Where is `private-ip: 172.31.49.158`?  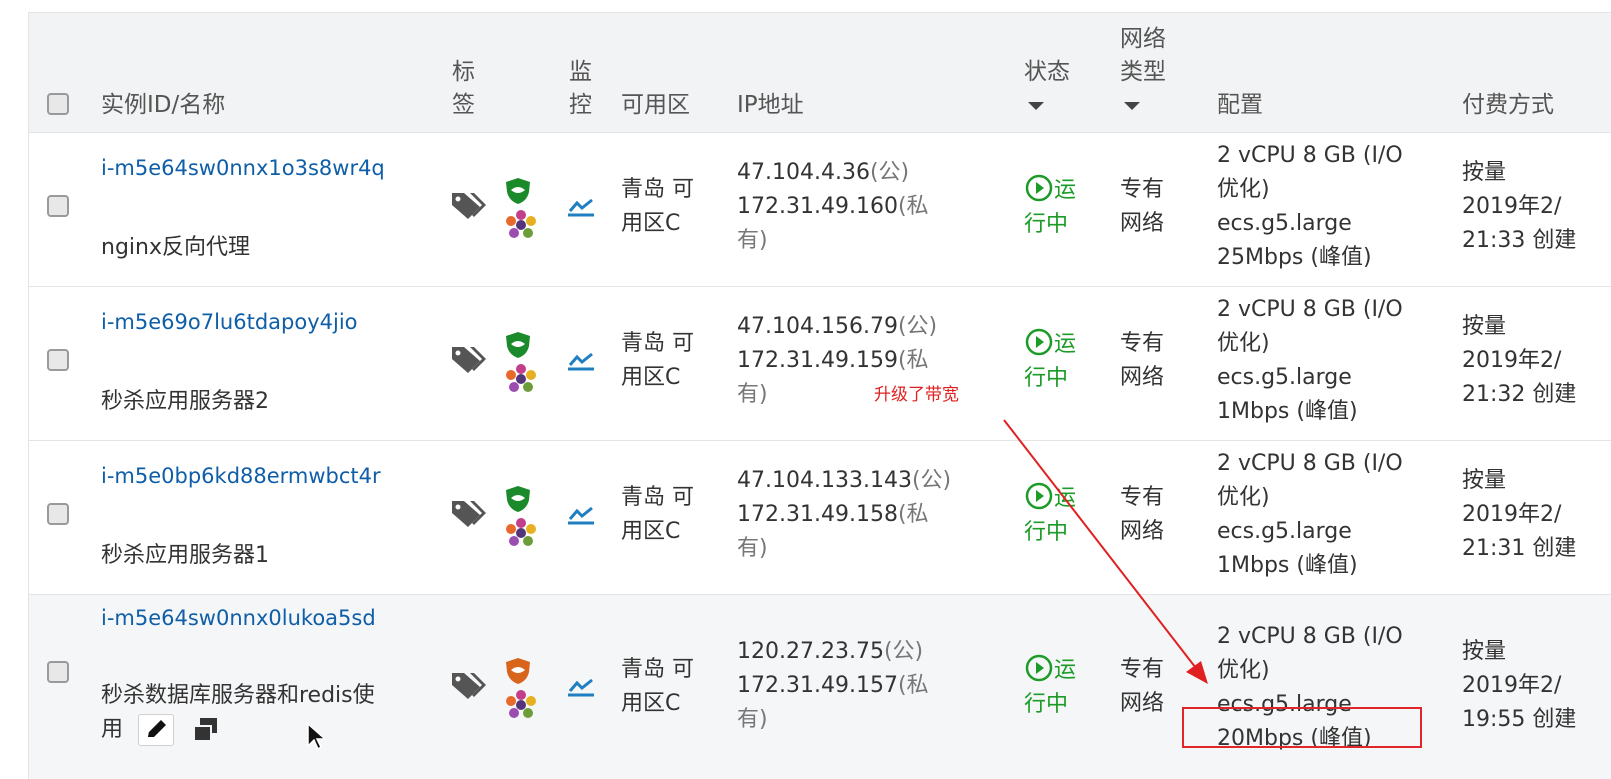
private-ip: 172.31.49.158 is located at coordinates (817, 514).